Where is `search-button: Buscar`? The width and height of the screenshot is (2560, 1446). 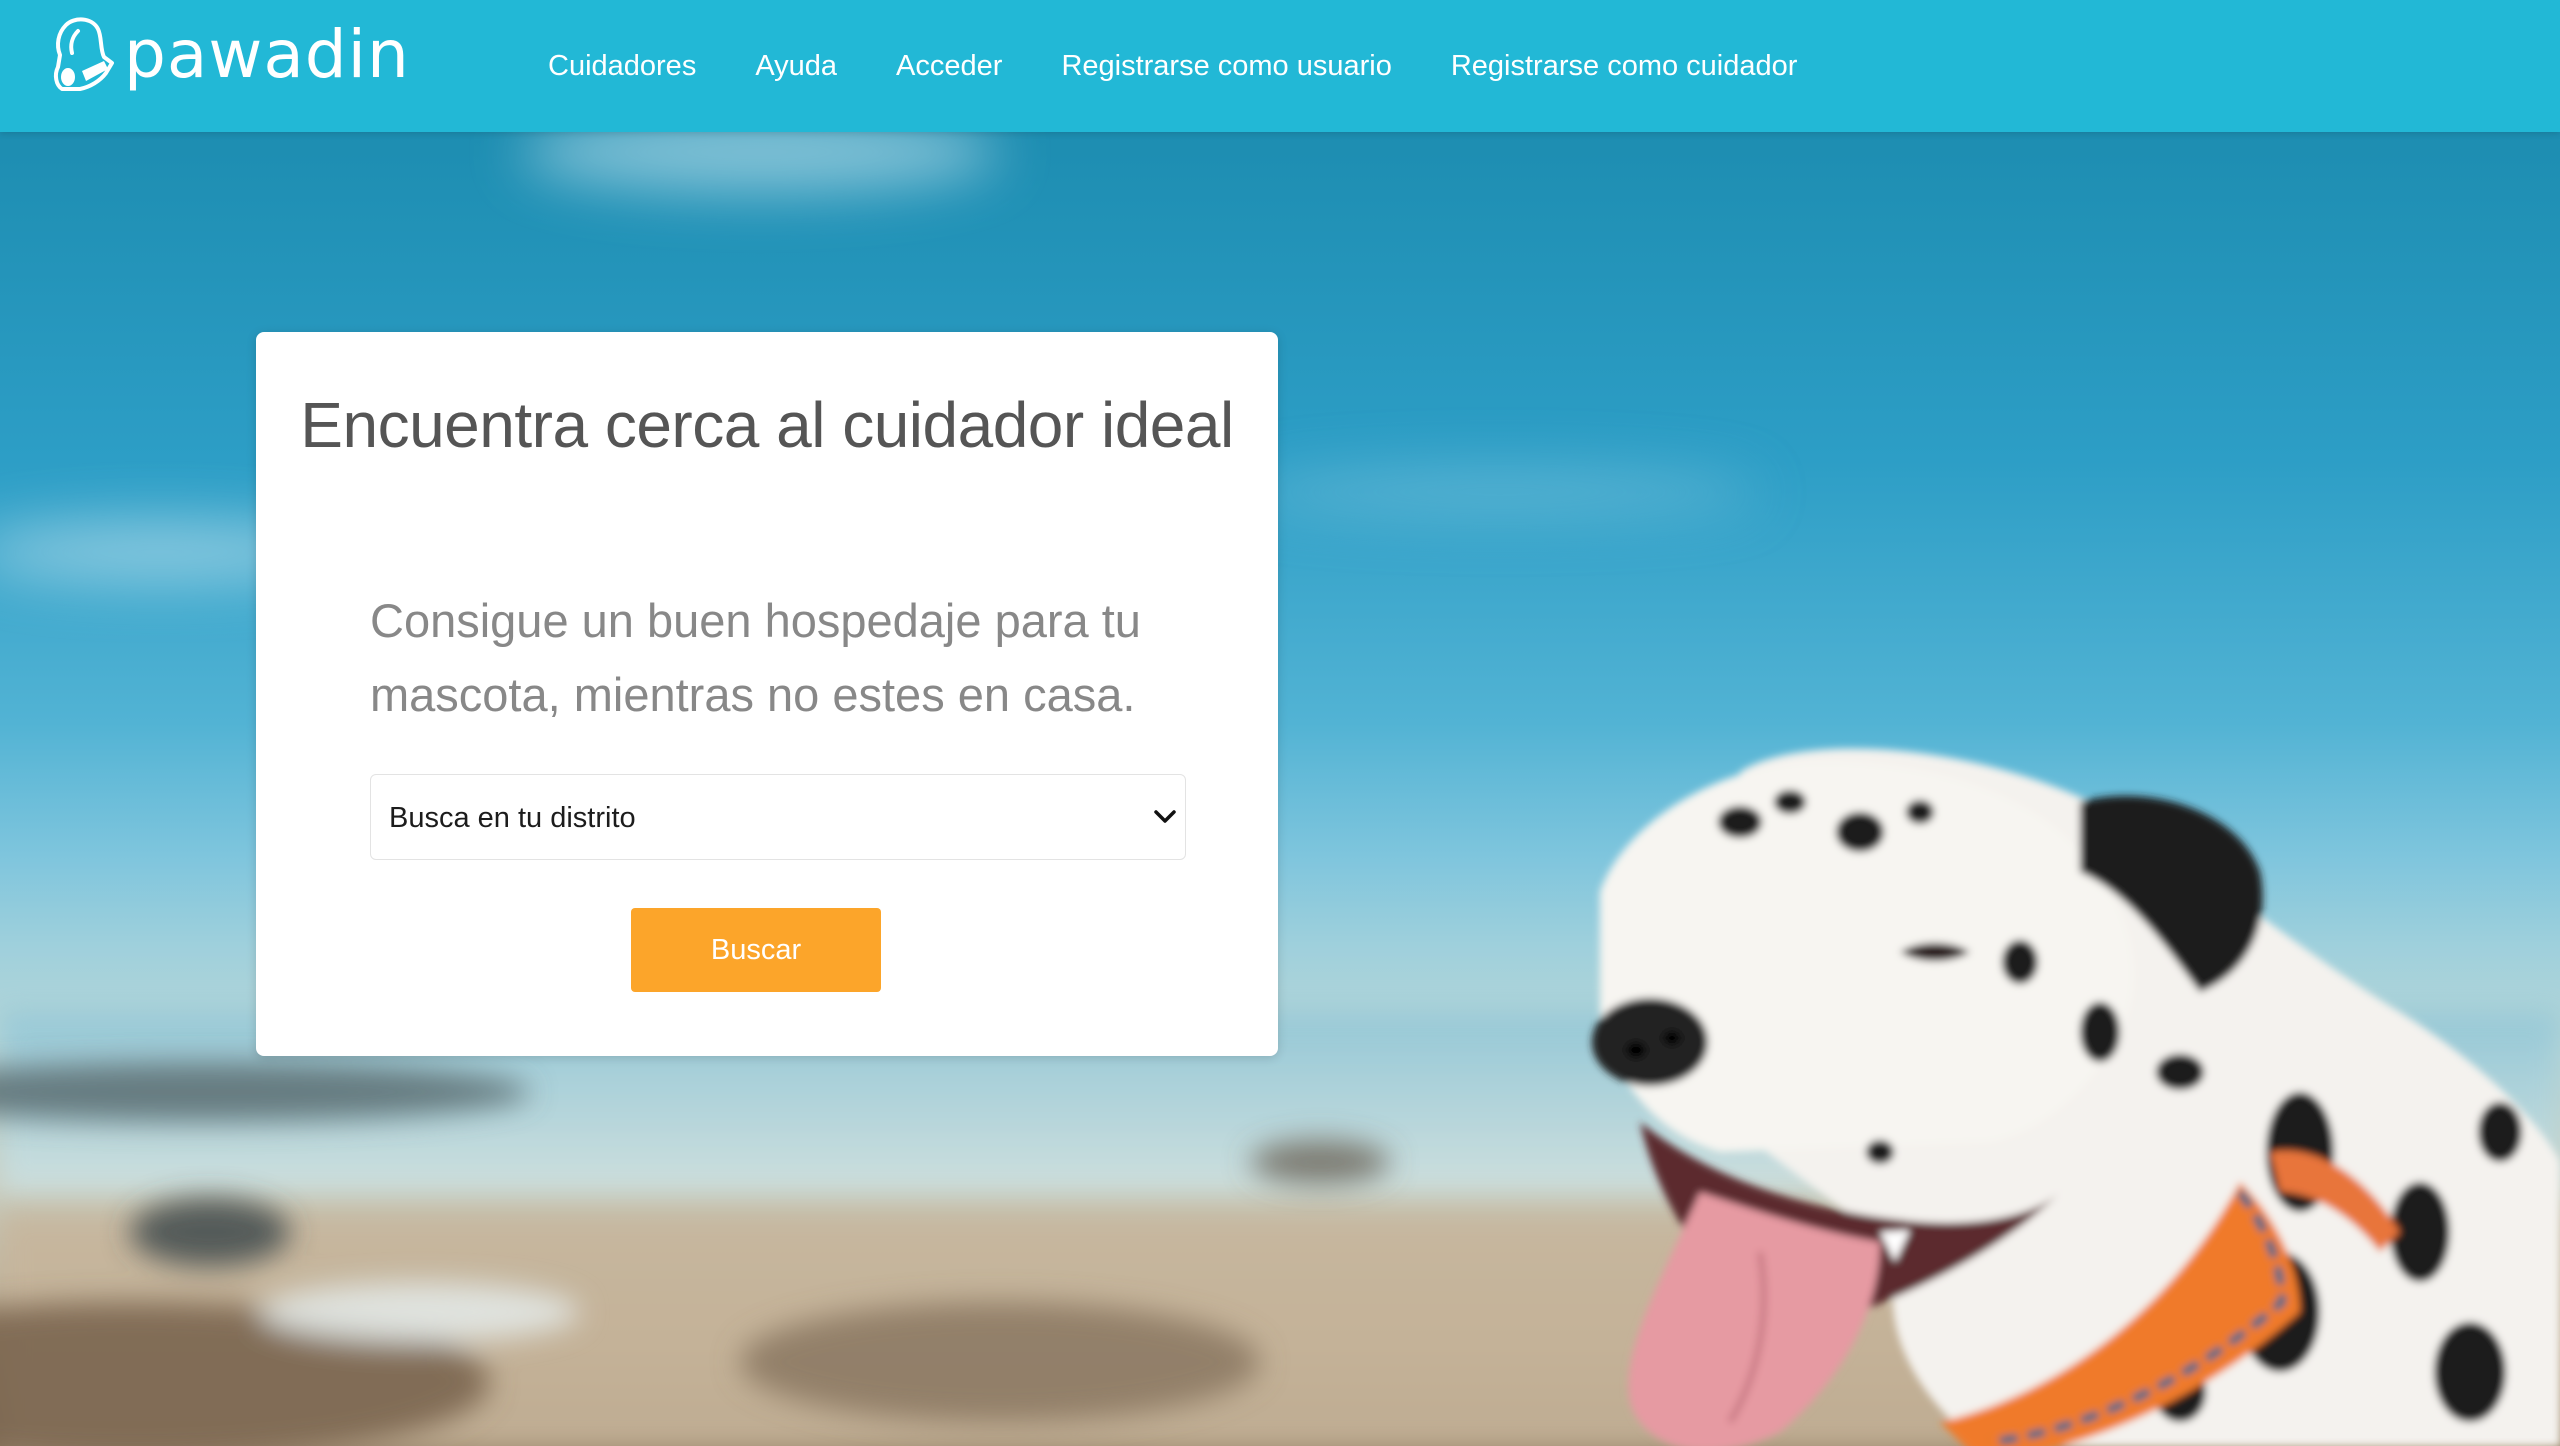 search-button: Buscar is located at coordinates (756, 950).